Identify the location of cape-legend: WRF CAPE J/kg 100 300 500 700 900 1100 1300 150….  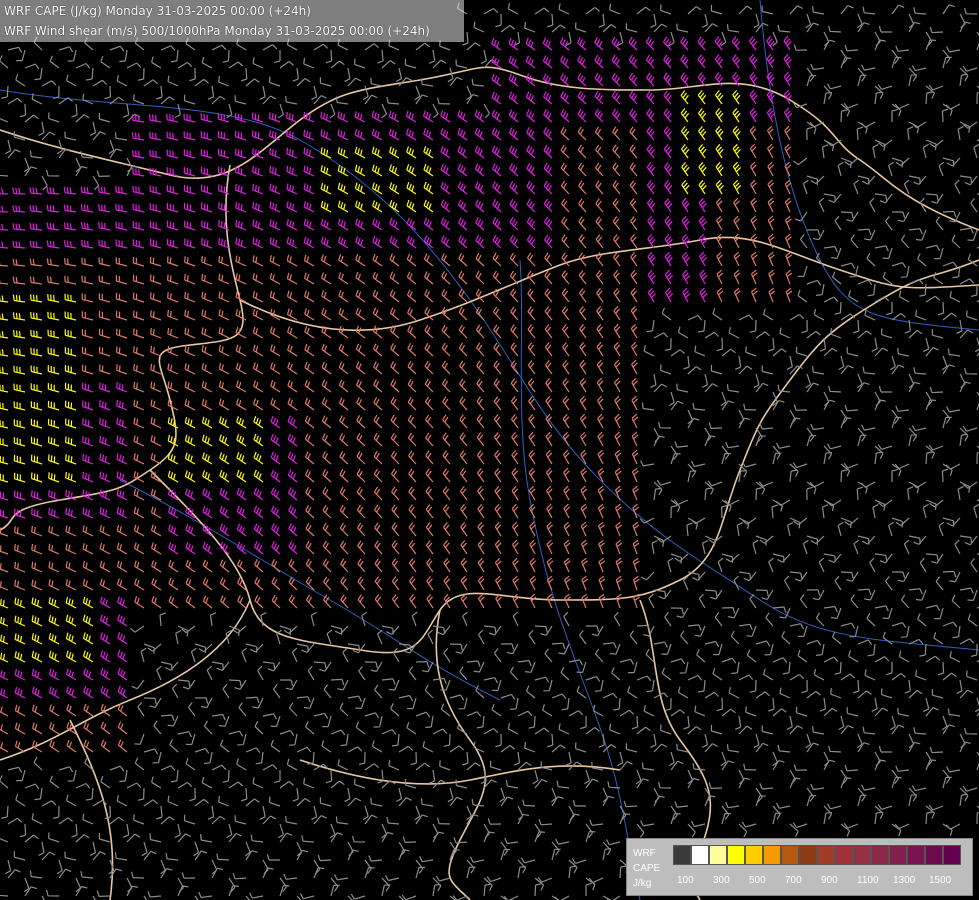
(799, 867).